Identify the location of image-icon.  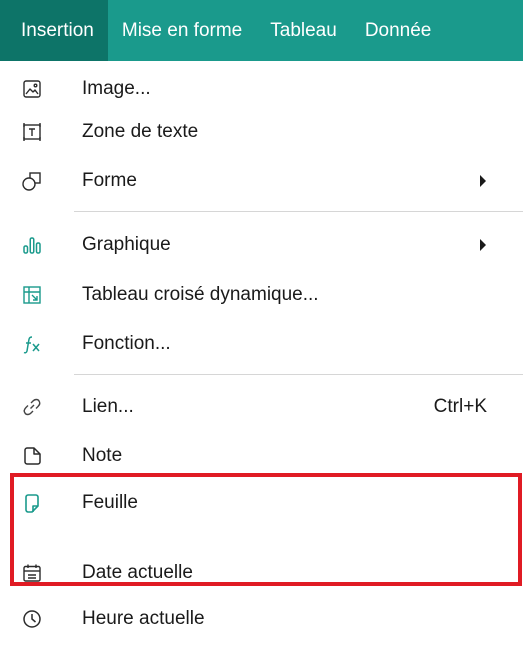
(32, 89).